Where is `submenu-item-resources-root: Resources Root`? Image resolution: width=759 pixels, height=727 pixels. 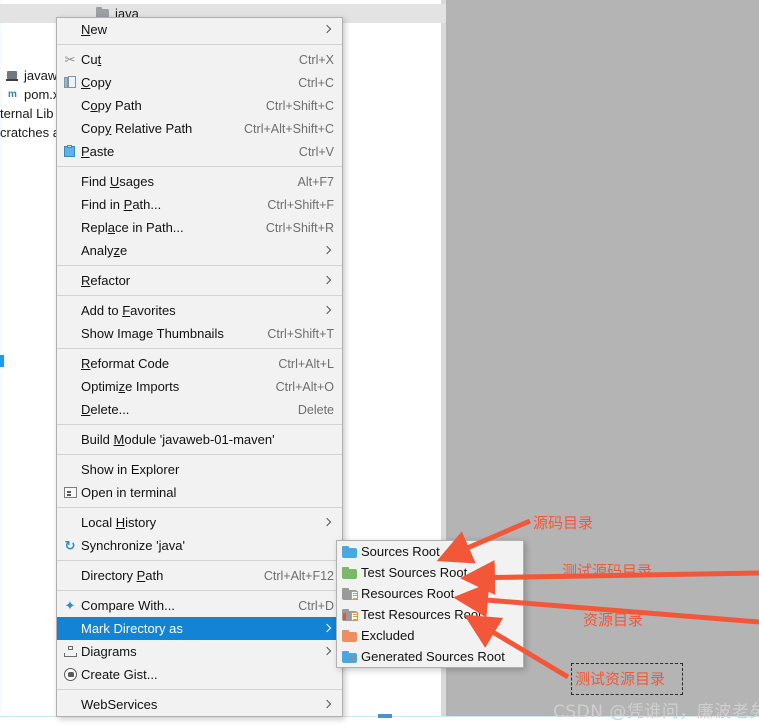 submenu-item-resources-root: Resources Root is located at coordinates (430, 593).